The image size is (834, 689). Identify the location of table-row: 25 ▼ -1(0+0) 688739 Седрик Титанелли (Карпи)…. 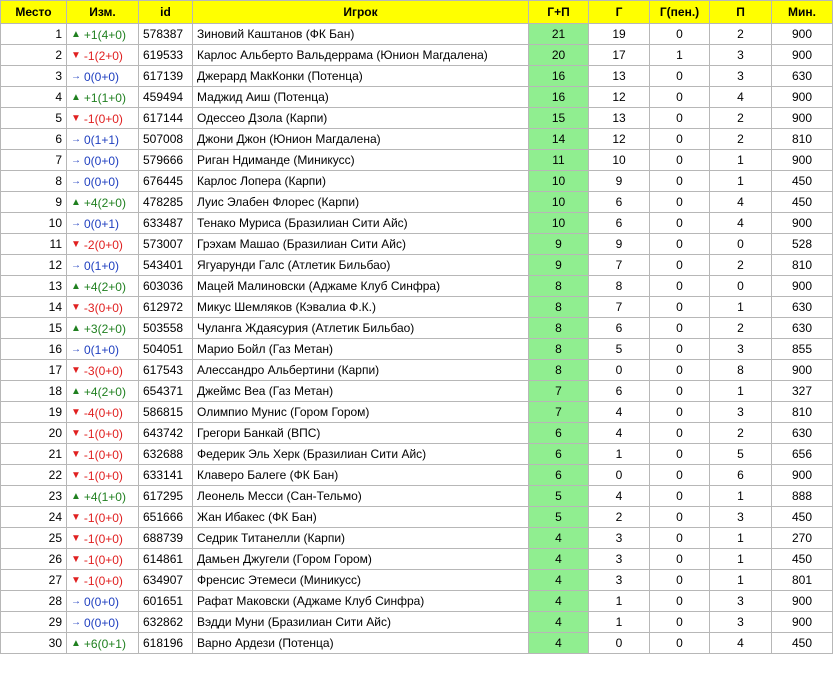
(416, 538).